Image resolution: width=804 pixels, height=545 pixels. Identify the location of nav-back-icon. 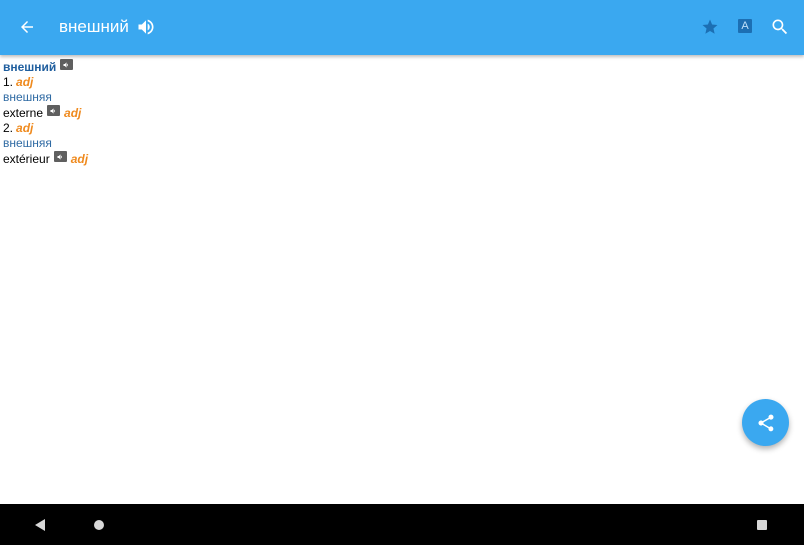
(40, 525).